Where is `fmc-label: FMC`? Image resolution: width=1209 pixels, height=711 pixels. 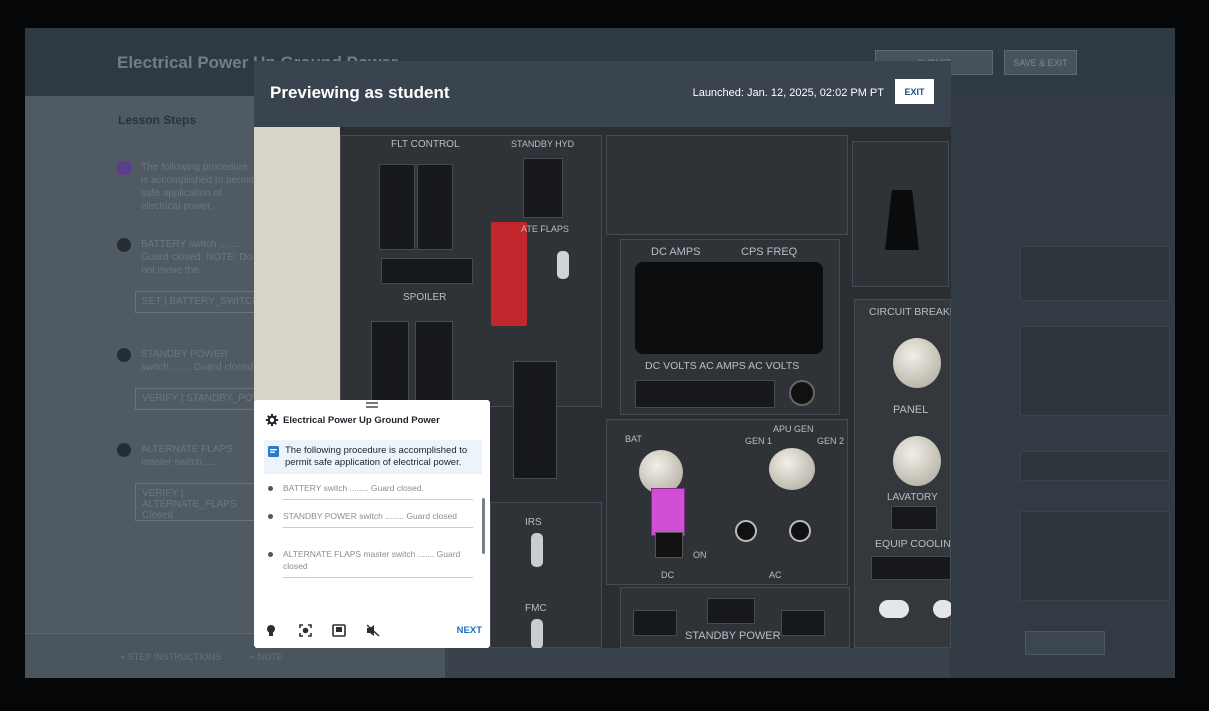 fmc-label: FMC is located at coordinates (536, 608).